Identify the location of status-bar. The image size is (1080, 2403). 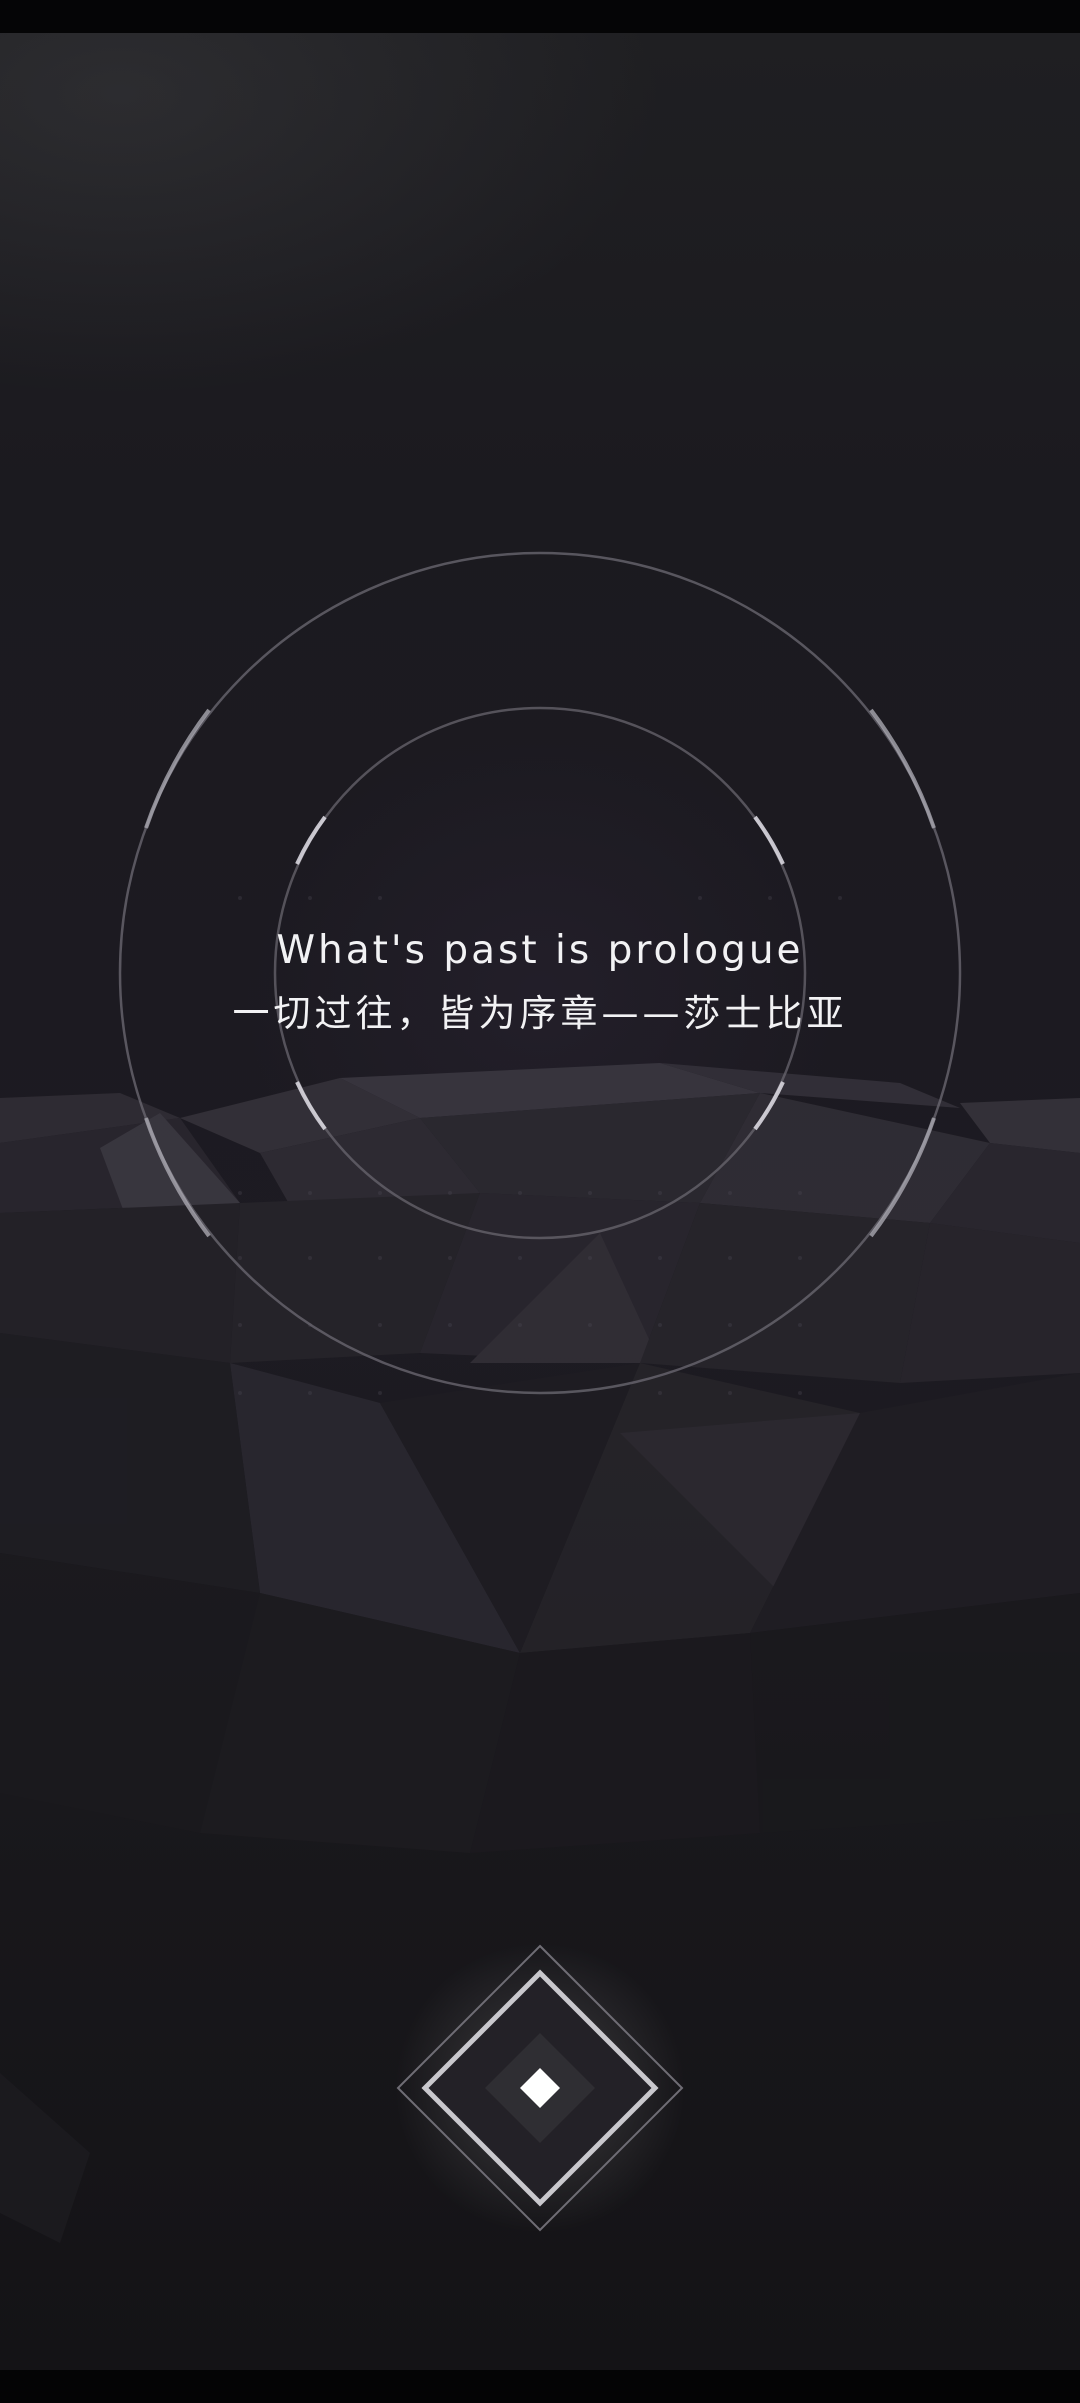
(540, 16).